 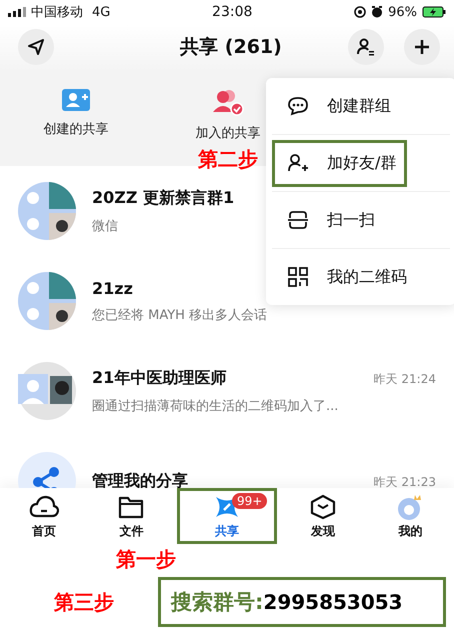 I want to click on paper-plane-icon, so click(x=36, y=47).